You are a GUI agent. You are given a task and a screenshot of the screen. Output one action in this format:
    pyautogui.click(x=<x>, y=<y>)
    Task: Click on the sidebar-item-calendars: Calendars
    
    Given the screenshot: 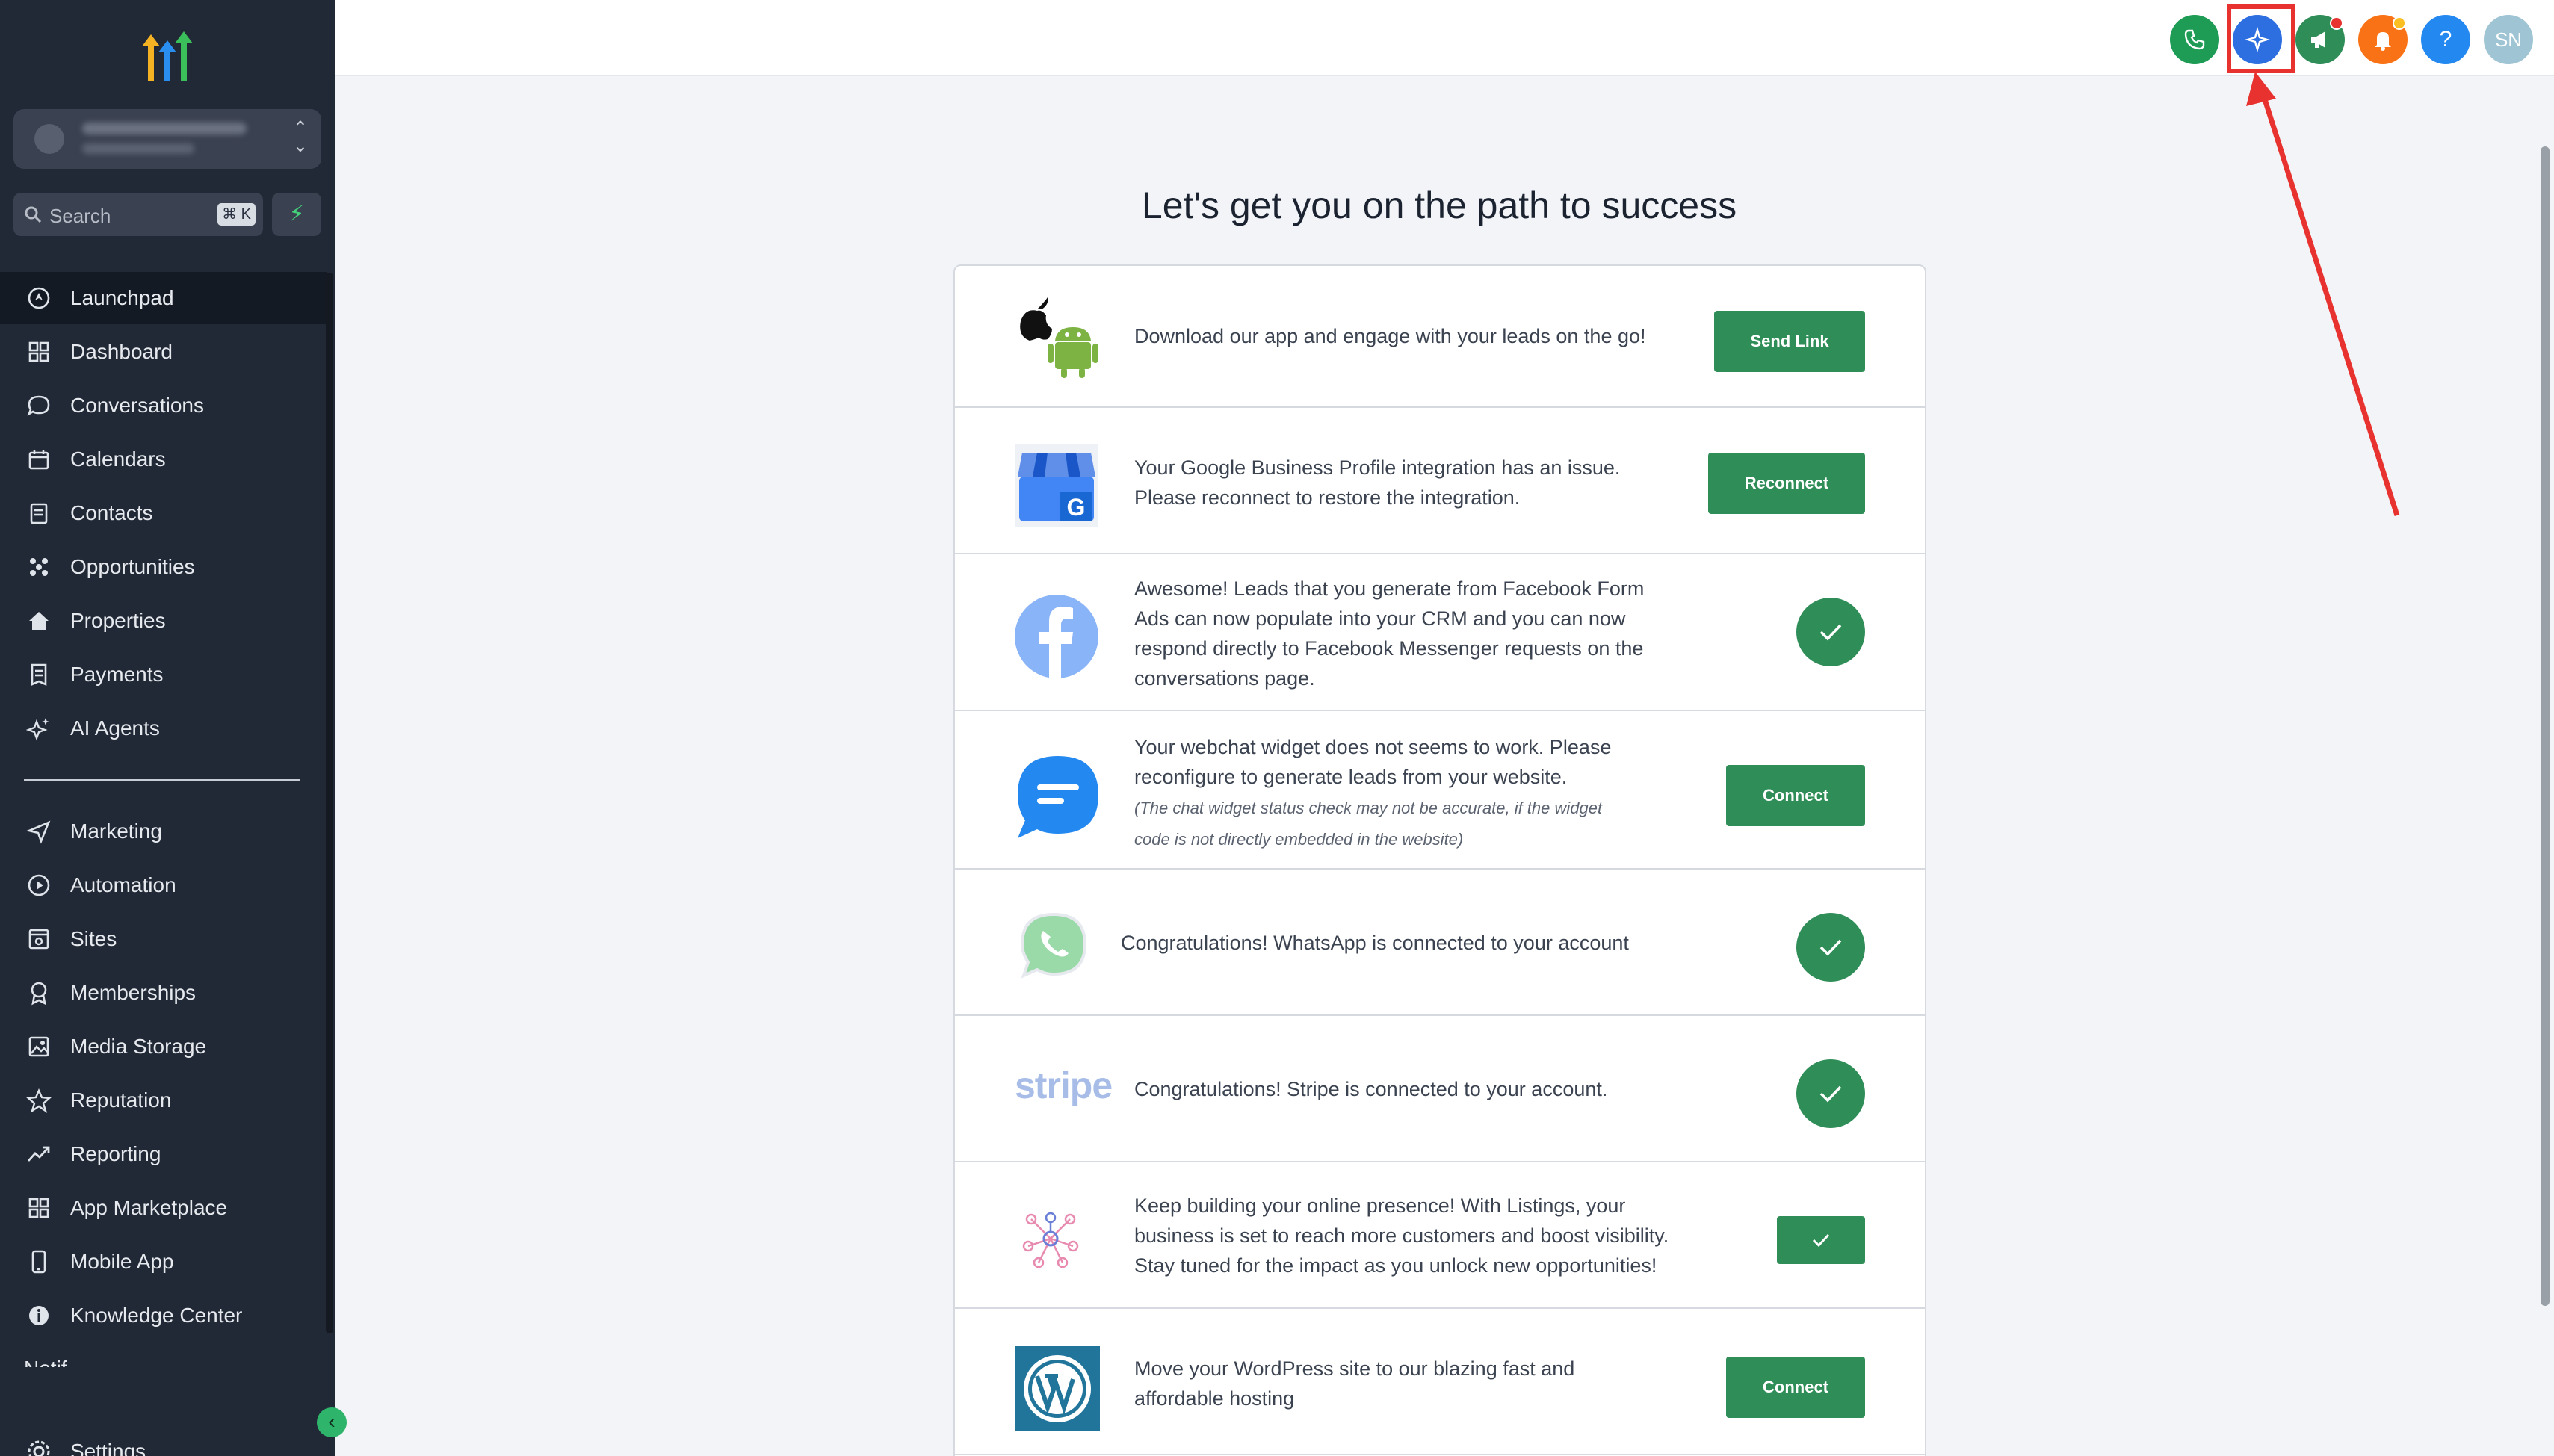 What is the action you would take?
    pyautogui.click(x=163, y=459)
    